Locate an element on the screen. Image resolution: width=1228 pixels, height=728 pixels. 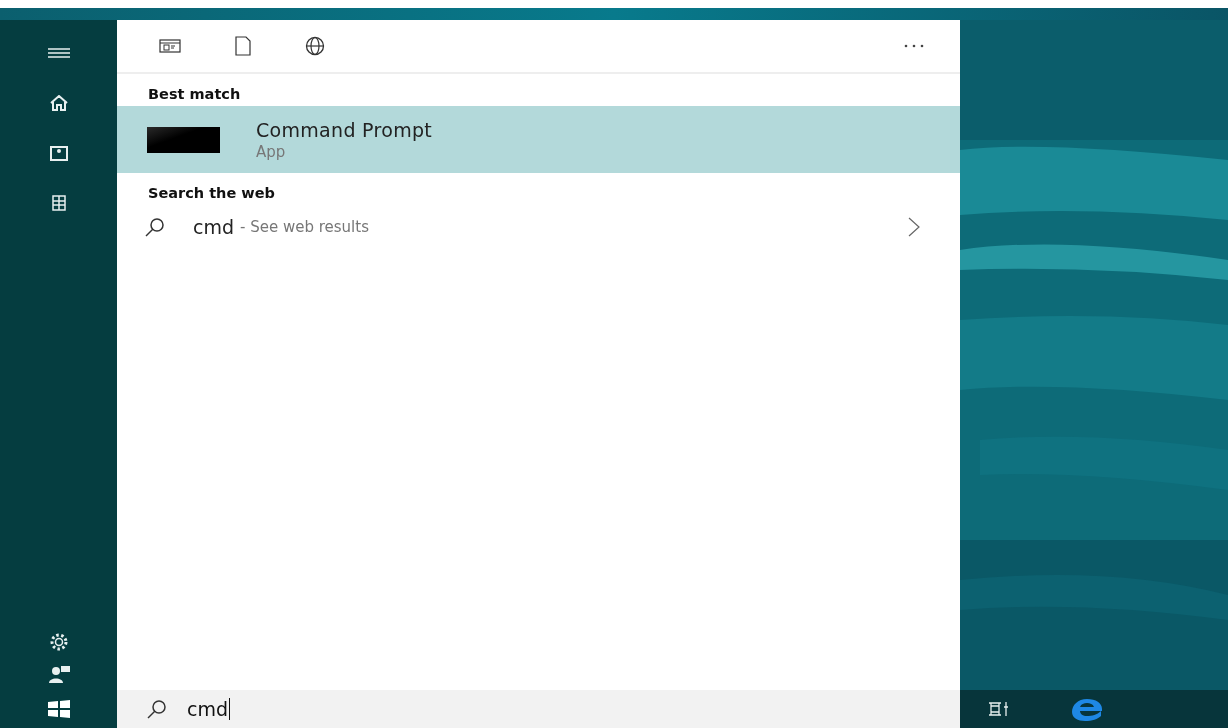
browser-icon is located at coordinates (1087, 709).